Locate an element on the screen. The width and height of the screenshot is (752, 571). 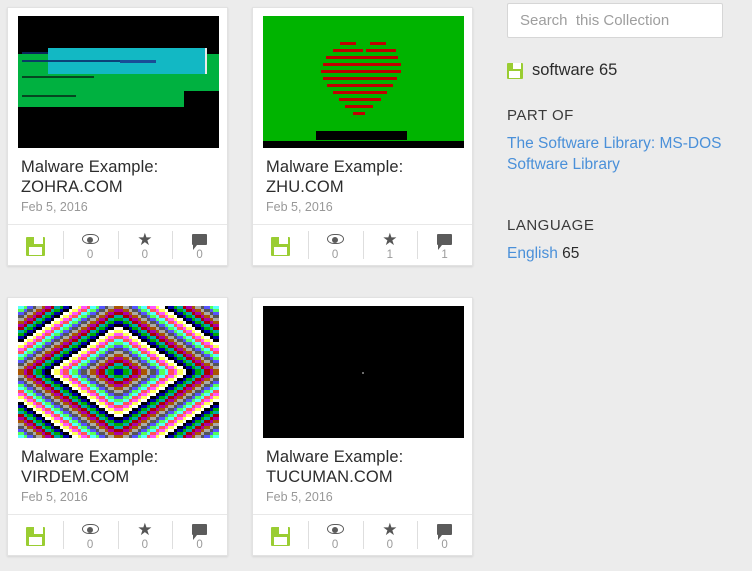
result-title: Malware Example: TUCUMAN.COM is located at coordinates (363, 467).